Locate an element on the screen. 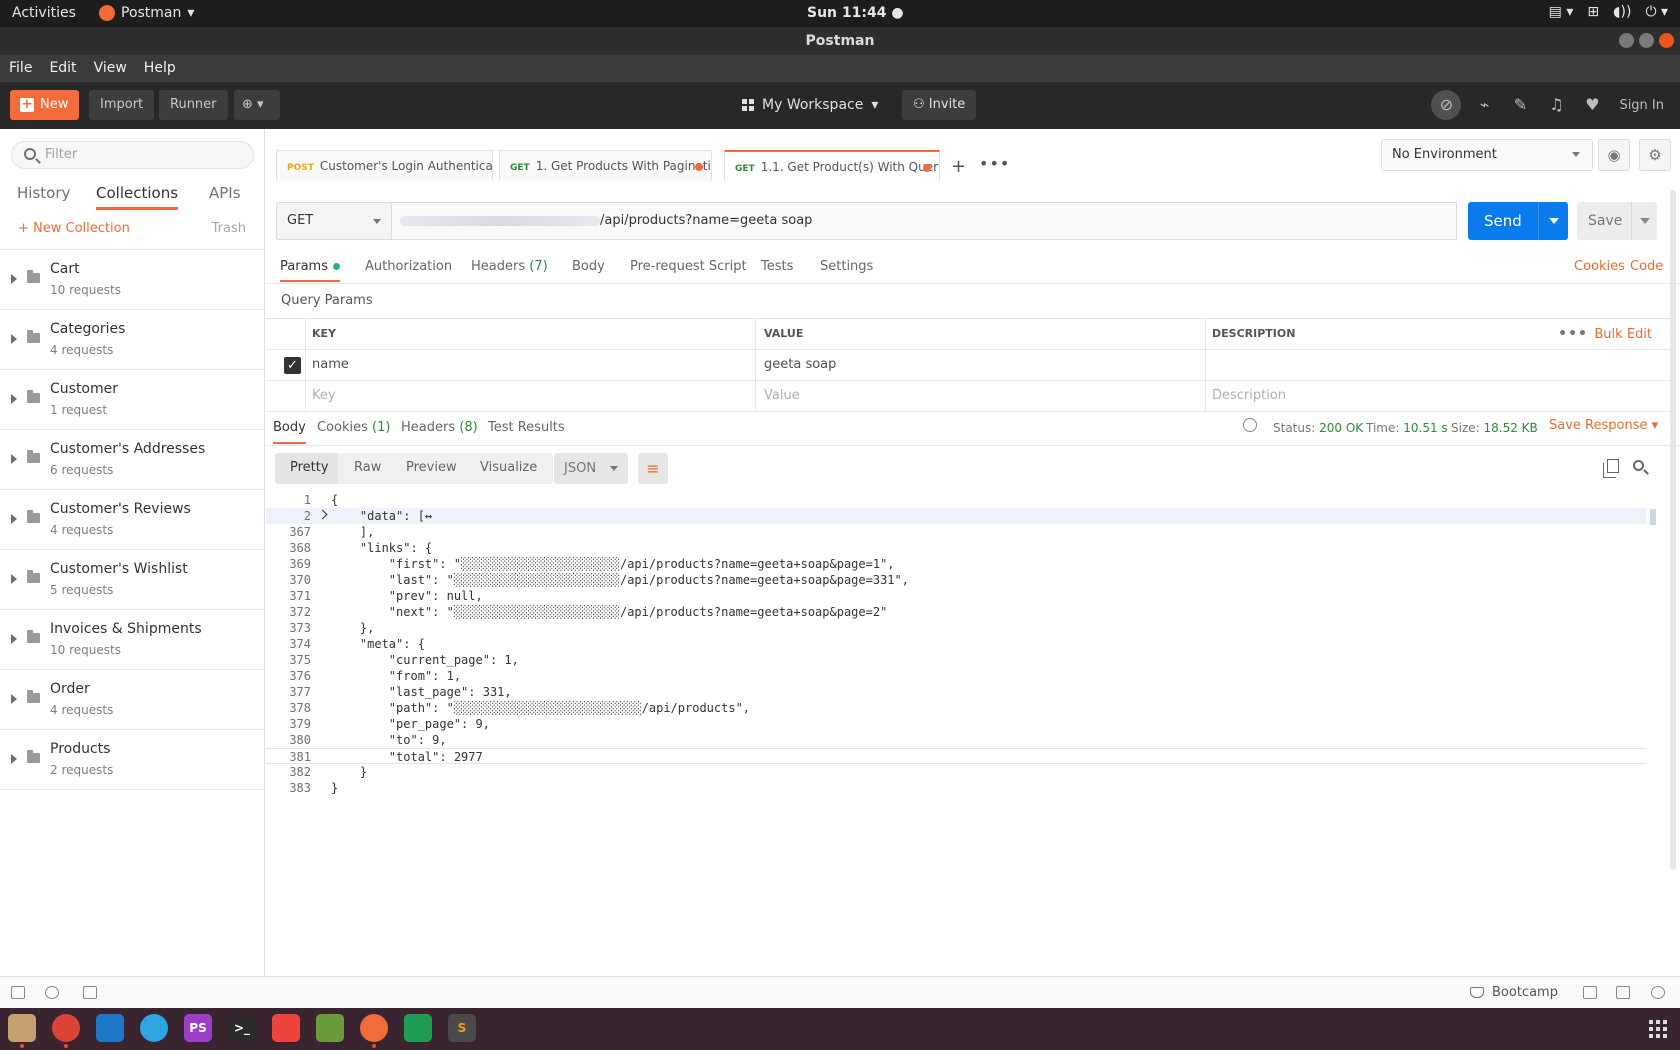  param-description is located at coordinates (1438, 365).